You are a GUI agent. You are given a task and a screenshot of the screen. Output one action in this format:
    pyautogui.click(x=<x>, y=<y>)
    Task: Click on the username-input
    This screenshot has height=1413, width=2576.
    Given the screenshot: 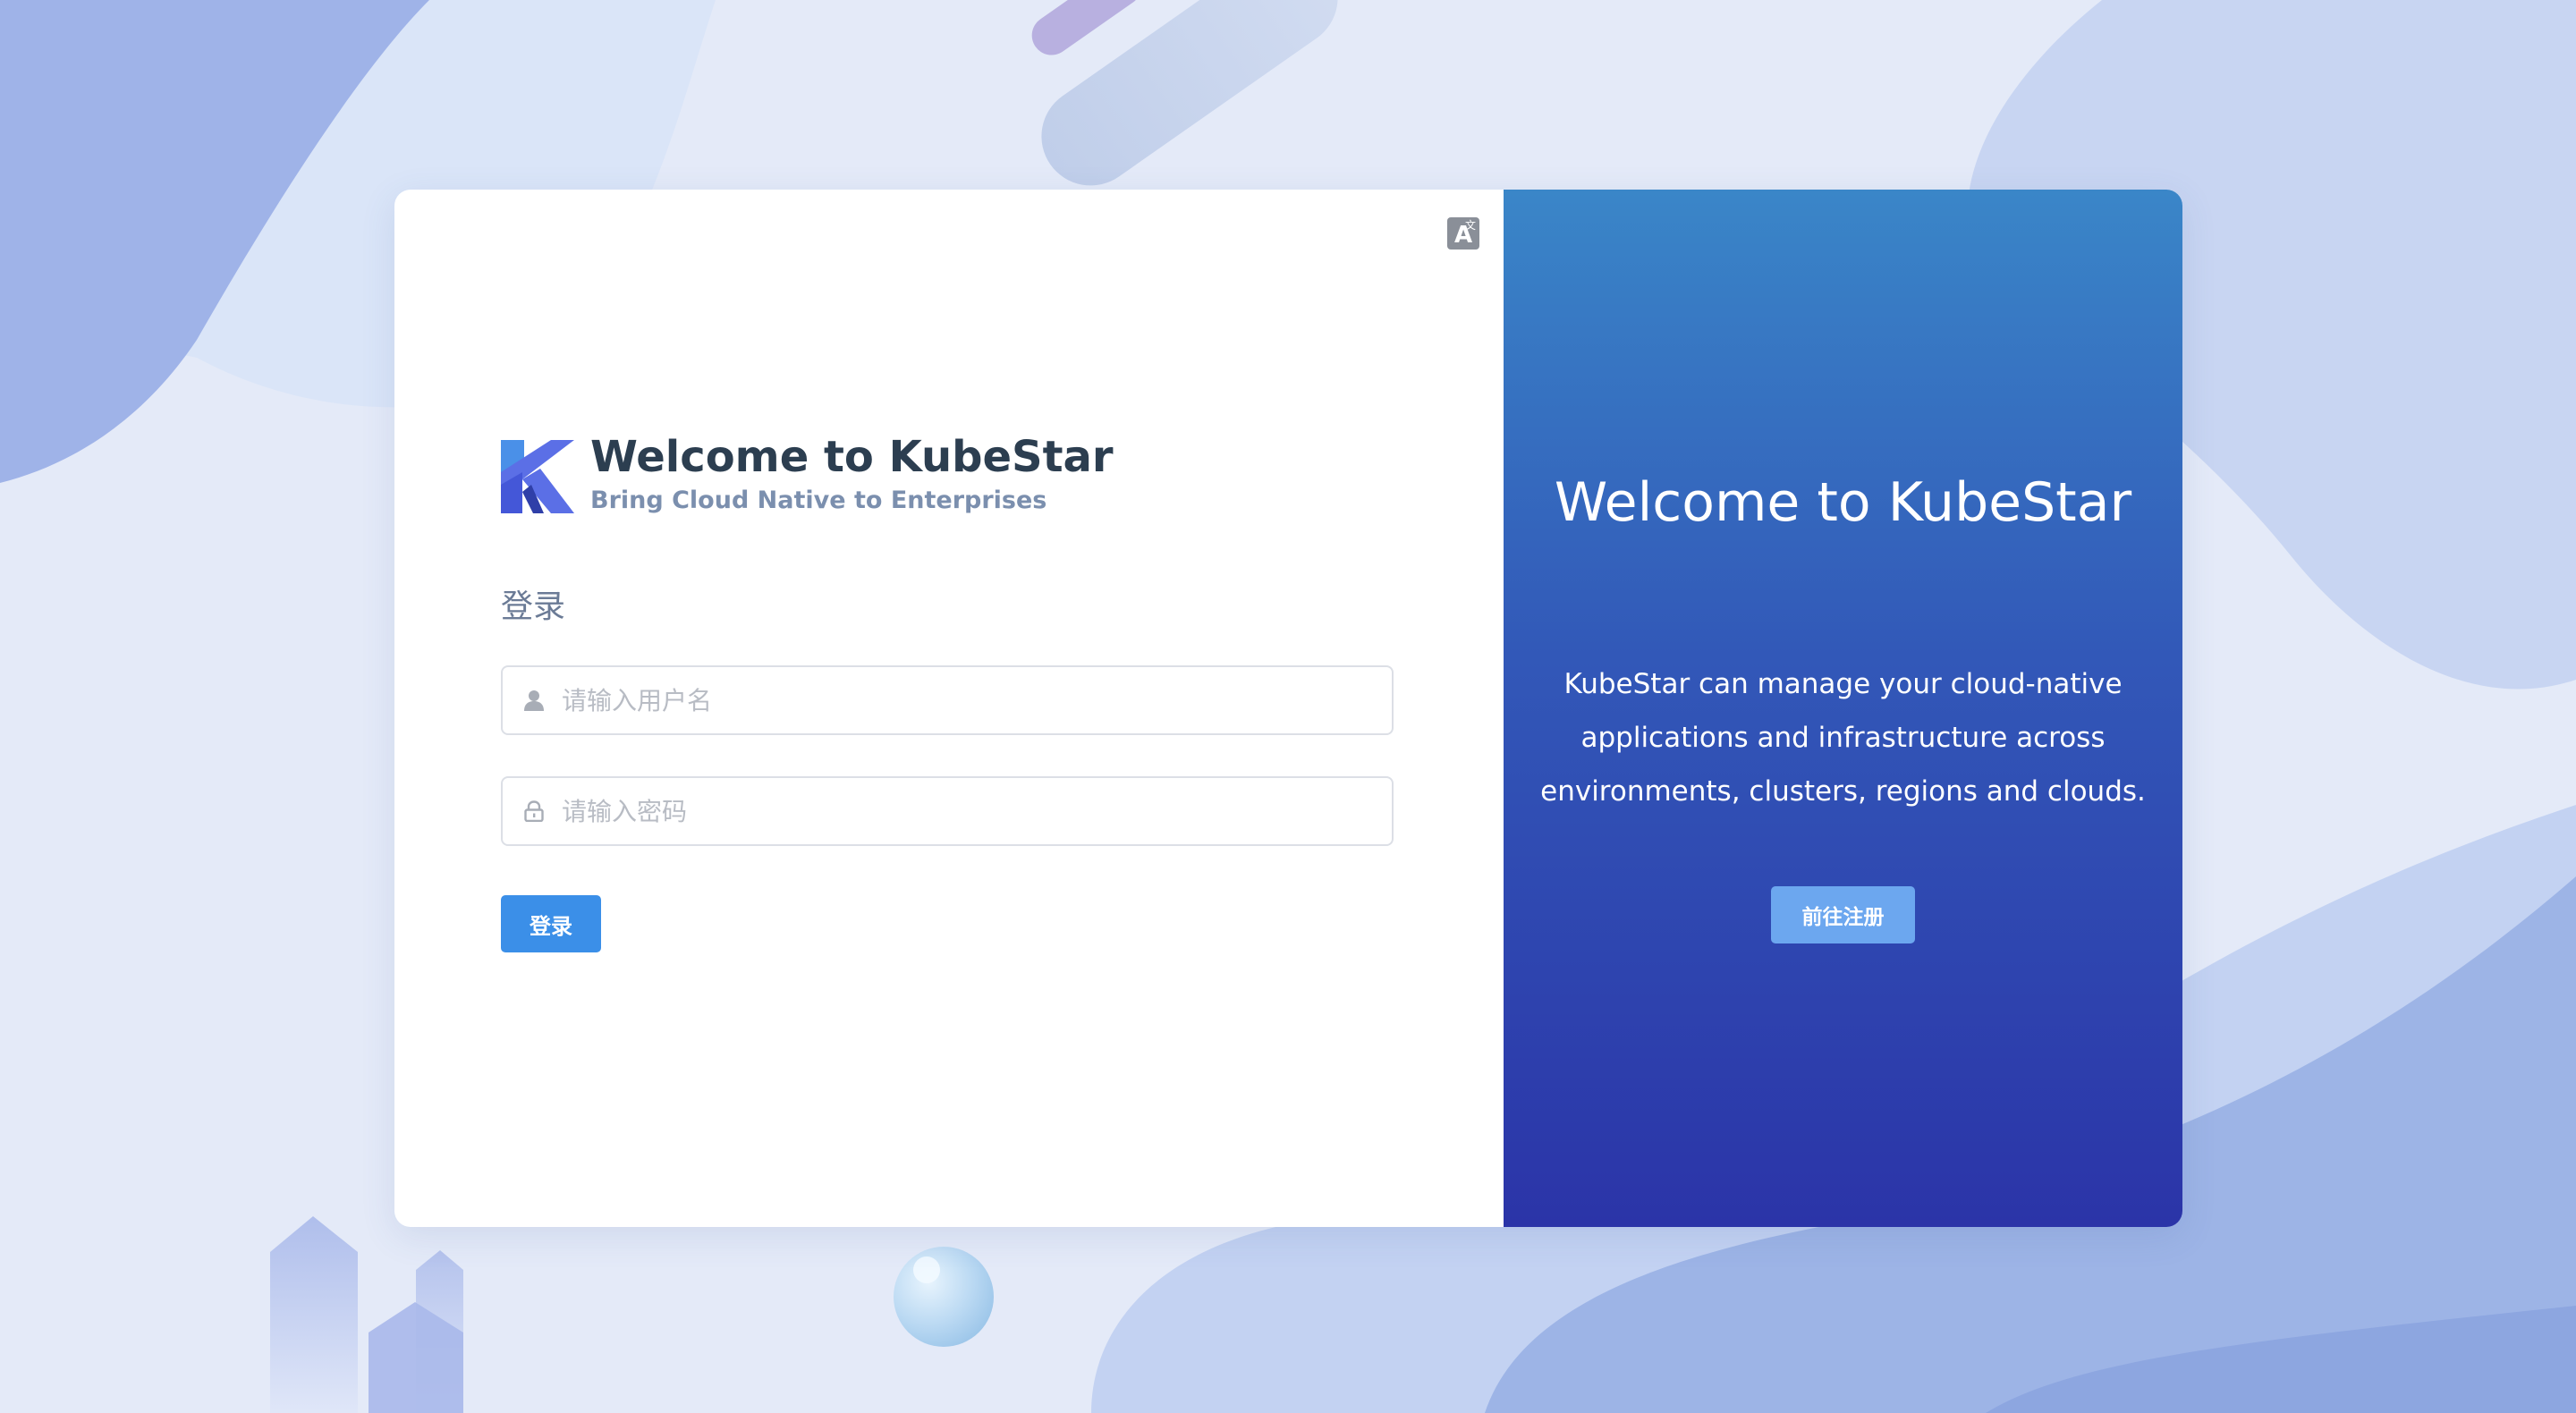 What is the action you would take?
    pyautogui.click(x=964, y=700)
    